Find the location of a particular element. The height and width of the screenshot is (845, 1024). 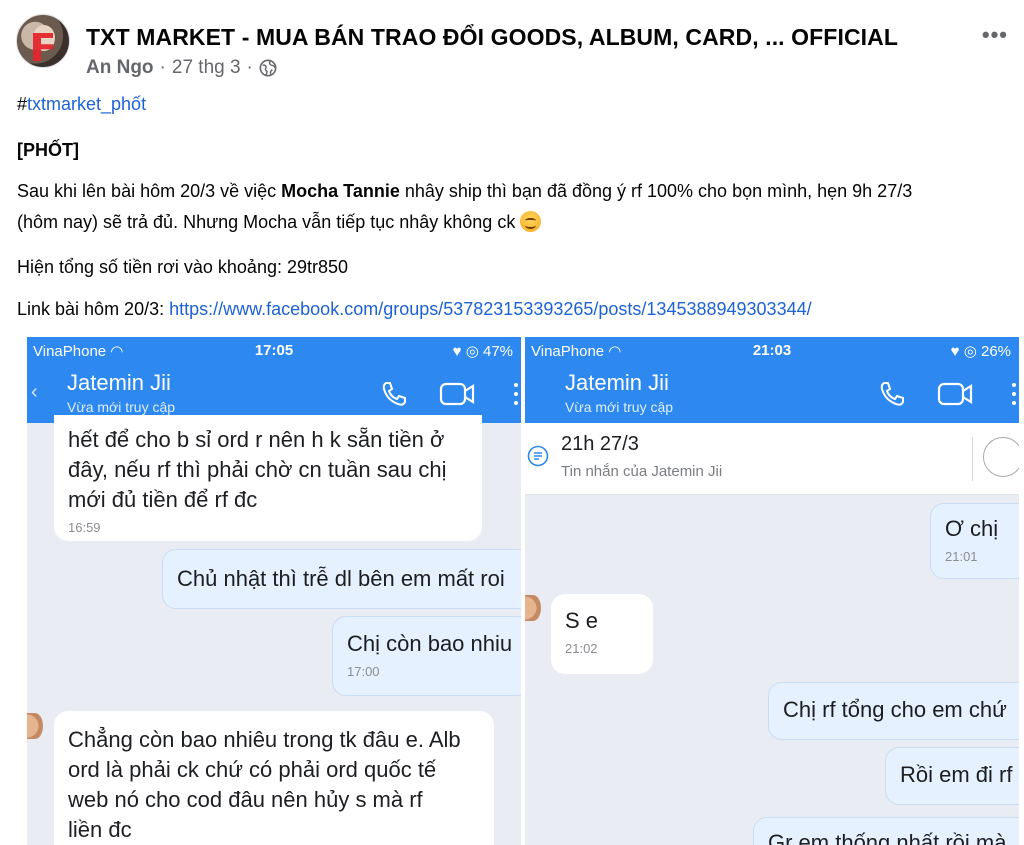

avatar-logo-mark is located at coordinates (43, 47).